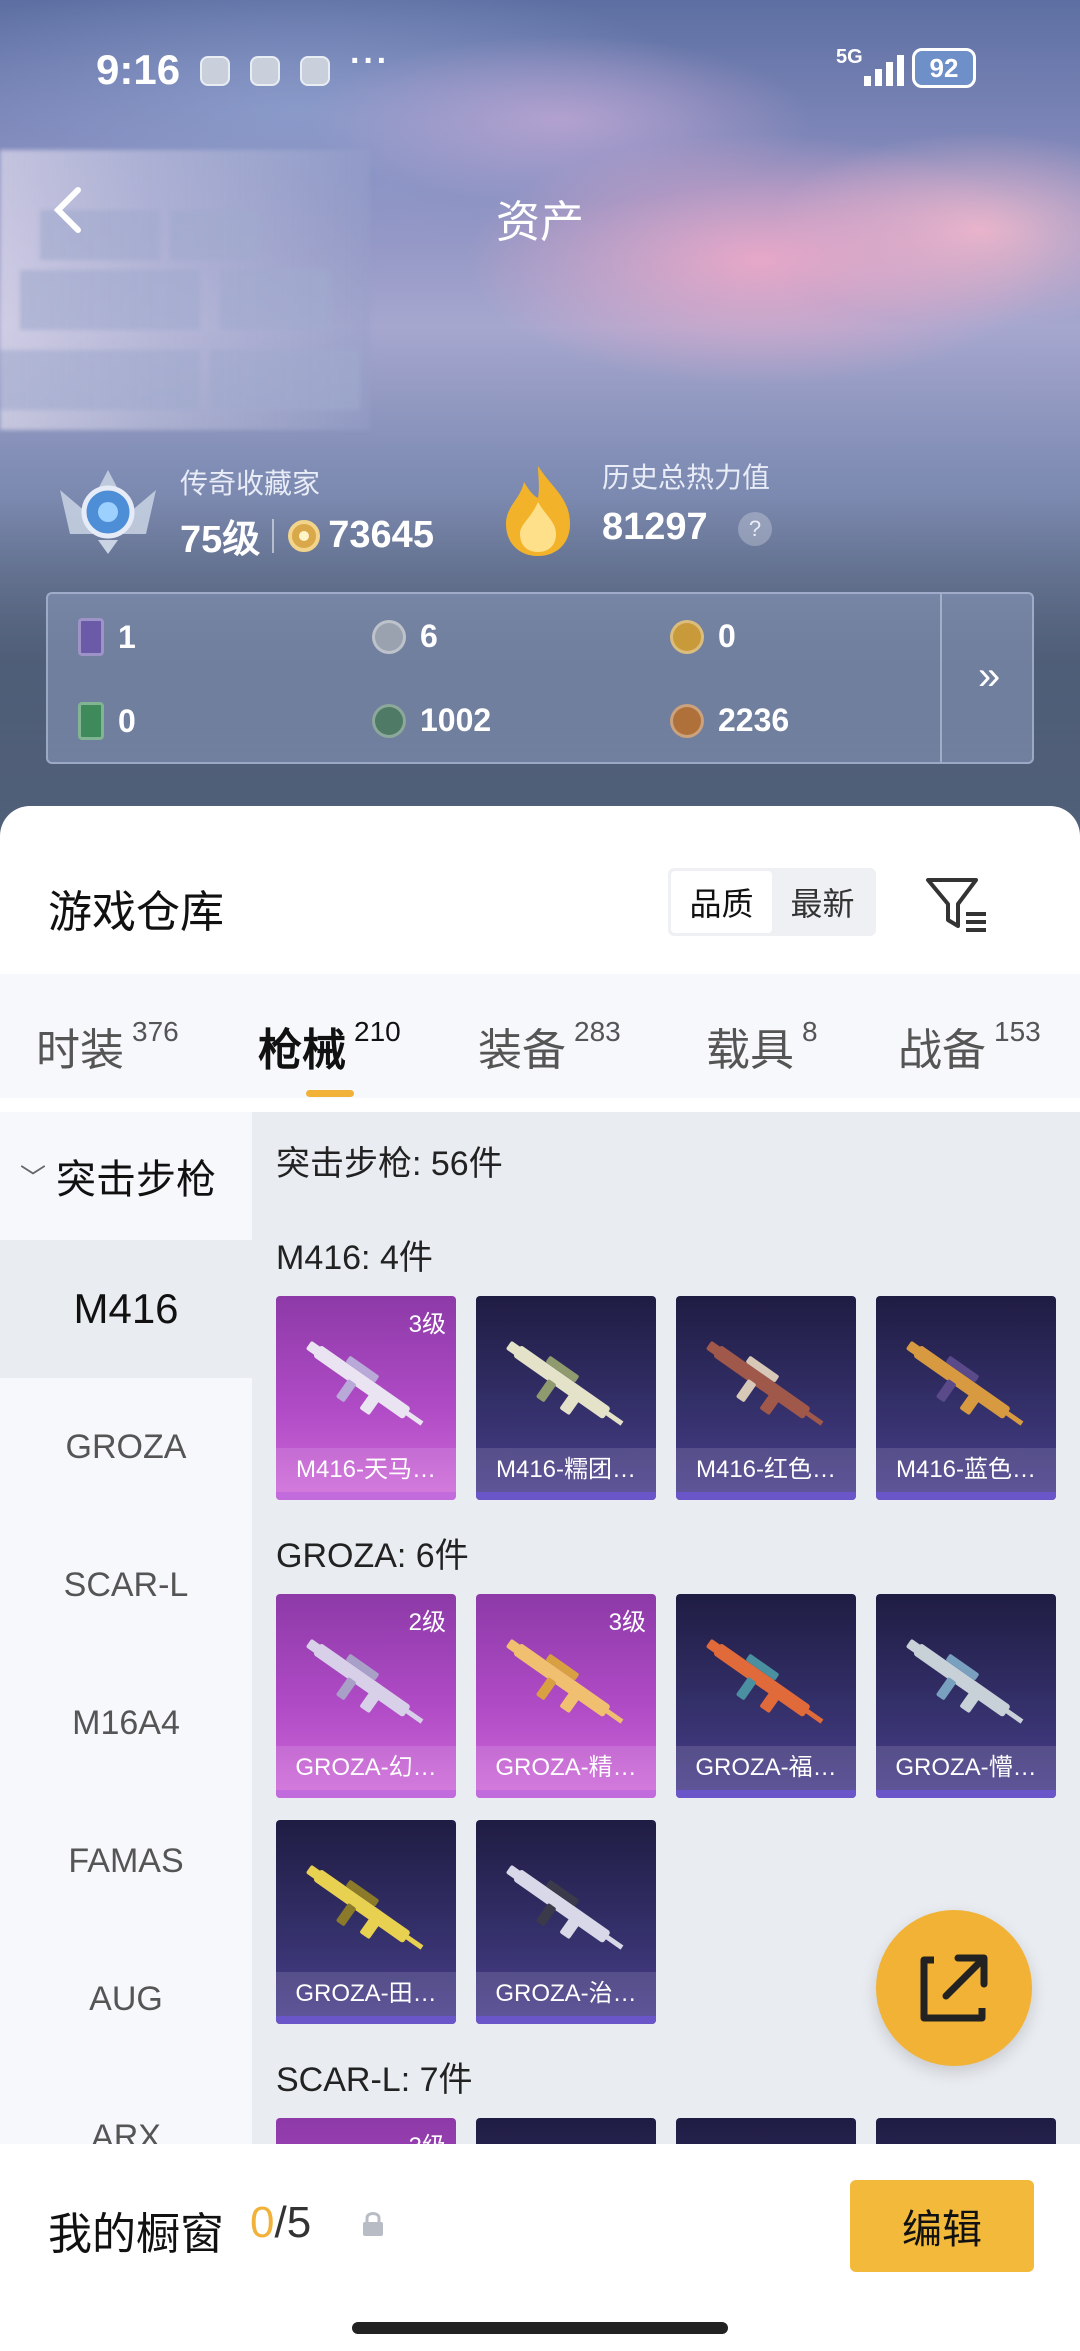 The height and width of the screenshot is (2351, 1080). I want to click on sidebar-item-aug: AUG, so click(126, 1999).